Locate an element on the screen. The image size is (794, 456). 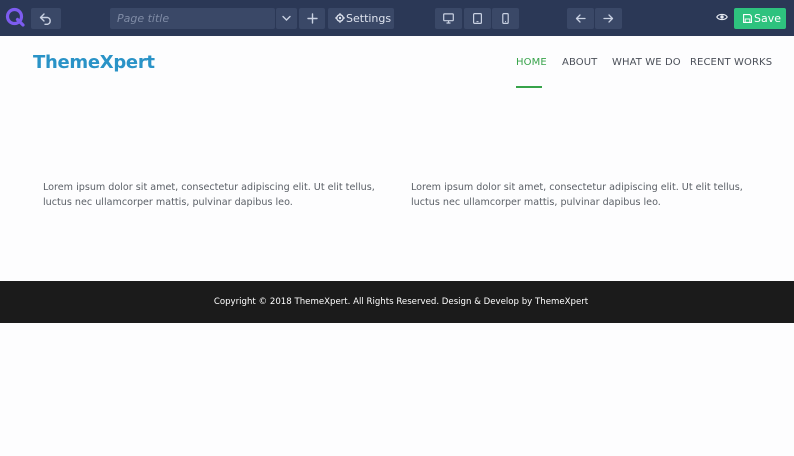
arrow-right-icon is located at coordinates (608, 18).